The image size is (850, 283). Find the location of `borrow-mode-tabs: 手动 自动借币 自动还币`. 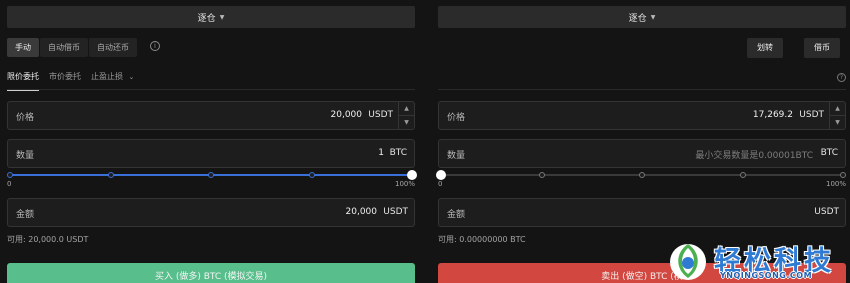

borrow-mode-tabs: 手动 自动借币 自动还币 is located at coordinates (72, 47).